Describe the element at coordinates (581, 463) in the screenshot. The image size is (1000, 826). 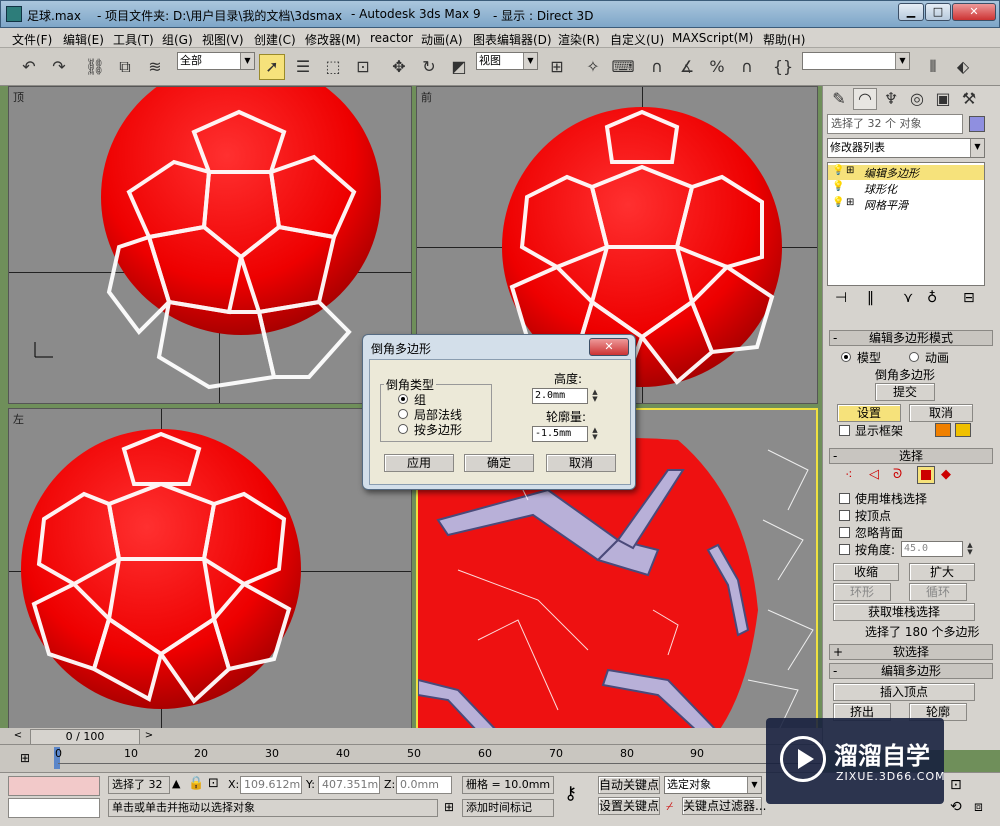
I see `dialog-cancel-button: 取消` at that location.